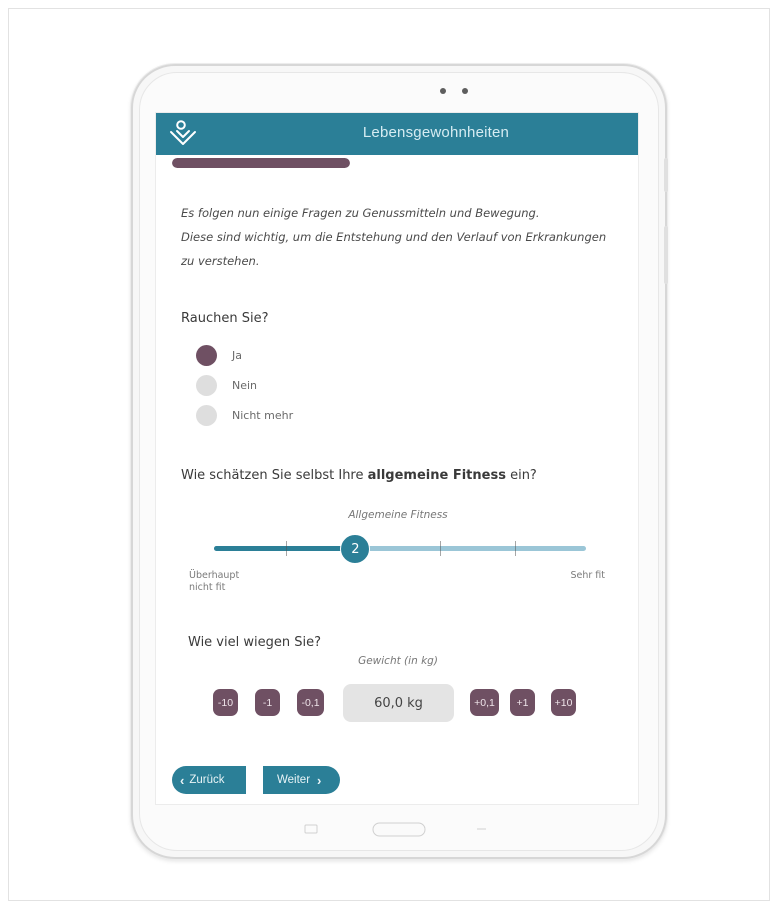  I want to click on home-button-icon, so click(399, 829).